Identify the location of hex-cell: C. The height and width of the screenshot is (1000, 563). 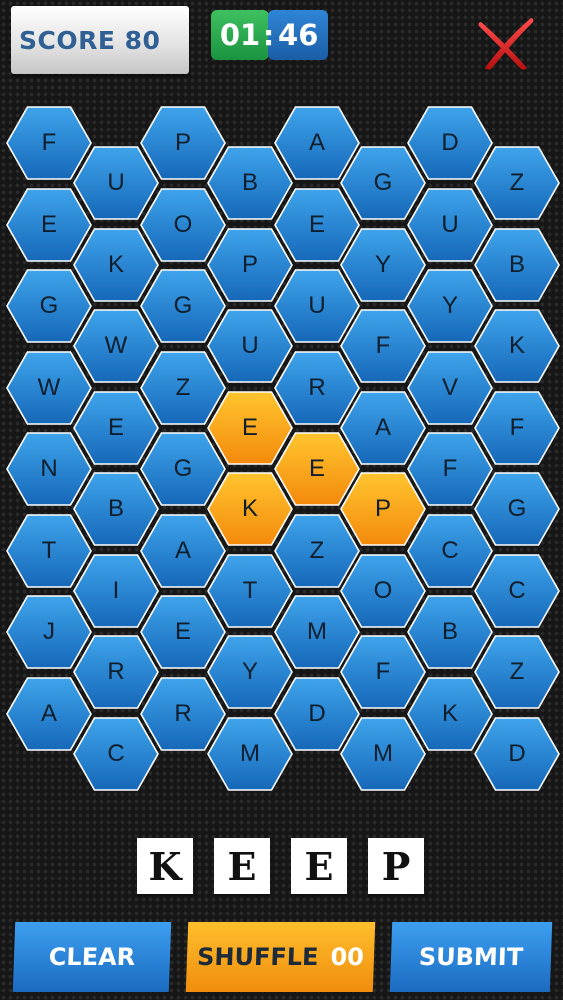
(517, 590).